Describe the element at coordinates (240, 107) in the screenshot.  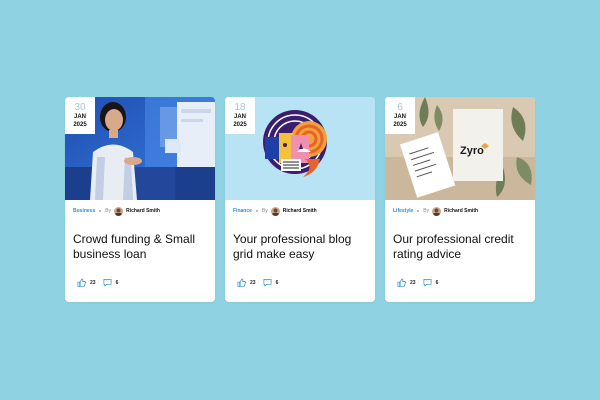
I see `date-day: 18` at that location.